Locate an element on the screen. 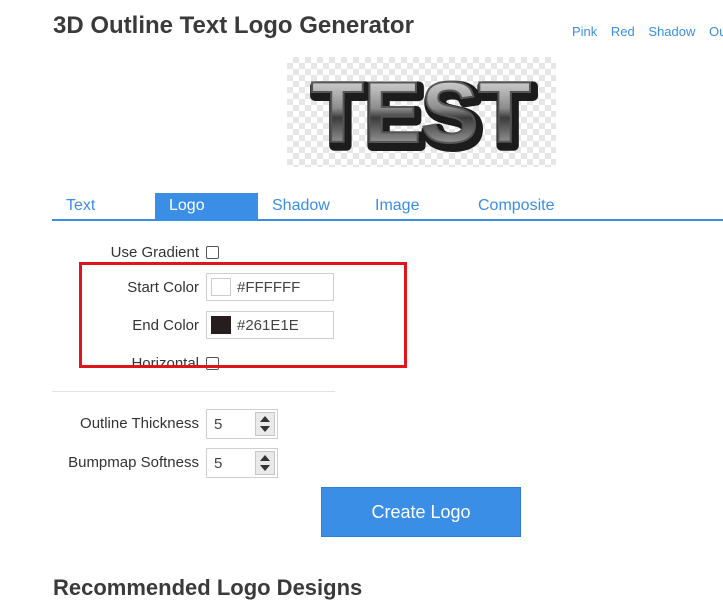  recommended-heading: Recommended Logo Designs is located at coordinates (208, 587).